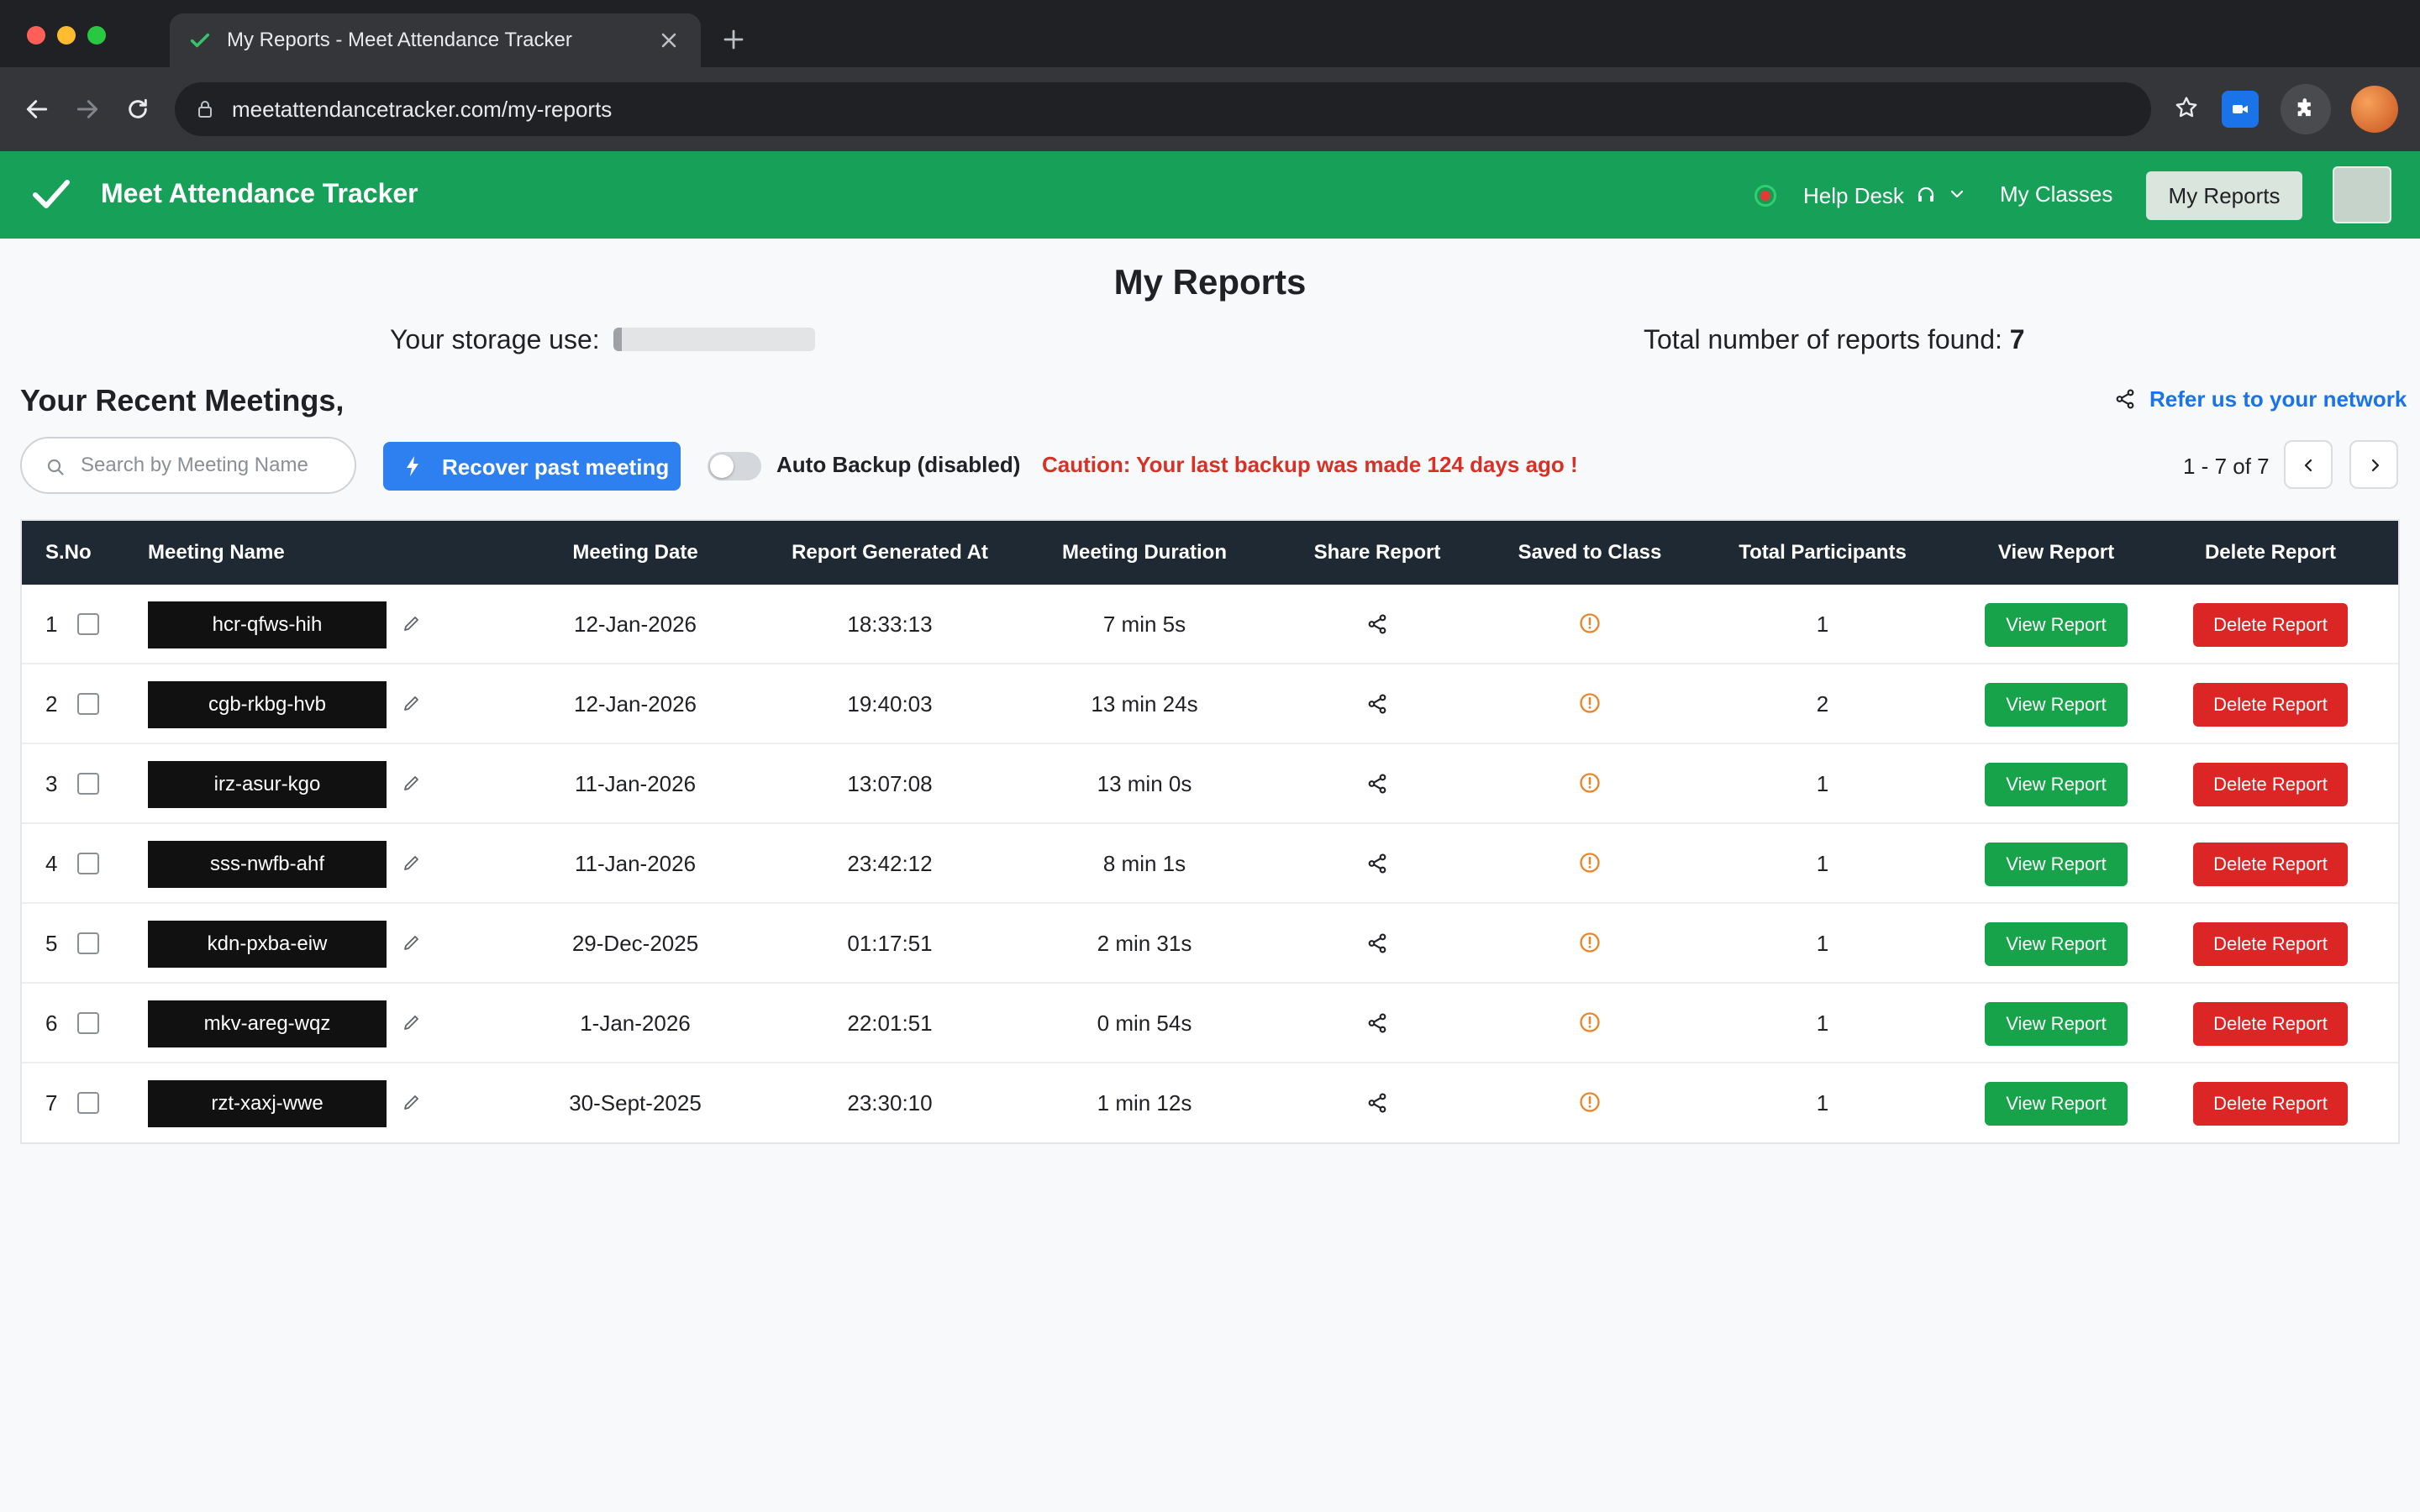 The width and height of the screenshot is (2420, 1512). Describe the element at coordinates (2186, 107) in the screenshot. I see `star-icon` at that location.